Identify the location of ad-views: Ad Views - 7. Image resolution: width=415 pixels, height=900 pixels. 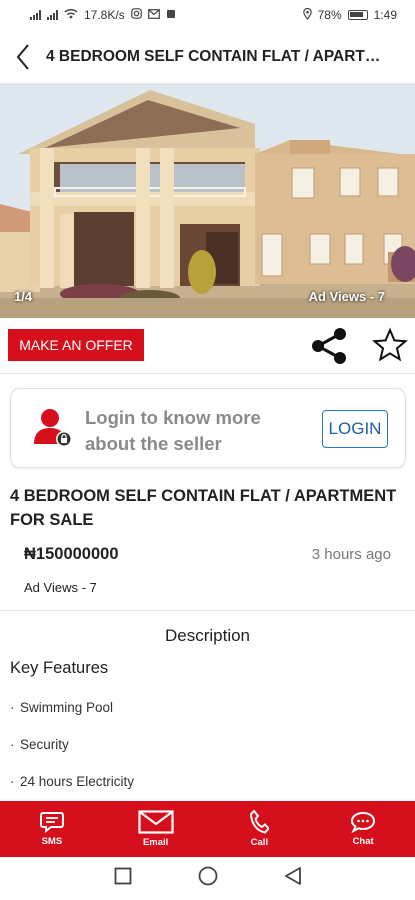
(60, 587).